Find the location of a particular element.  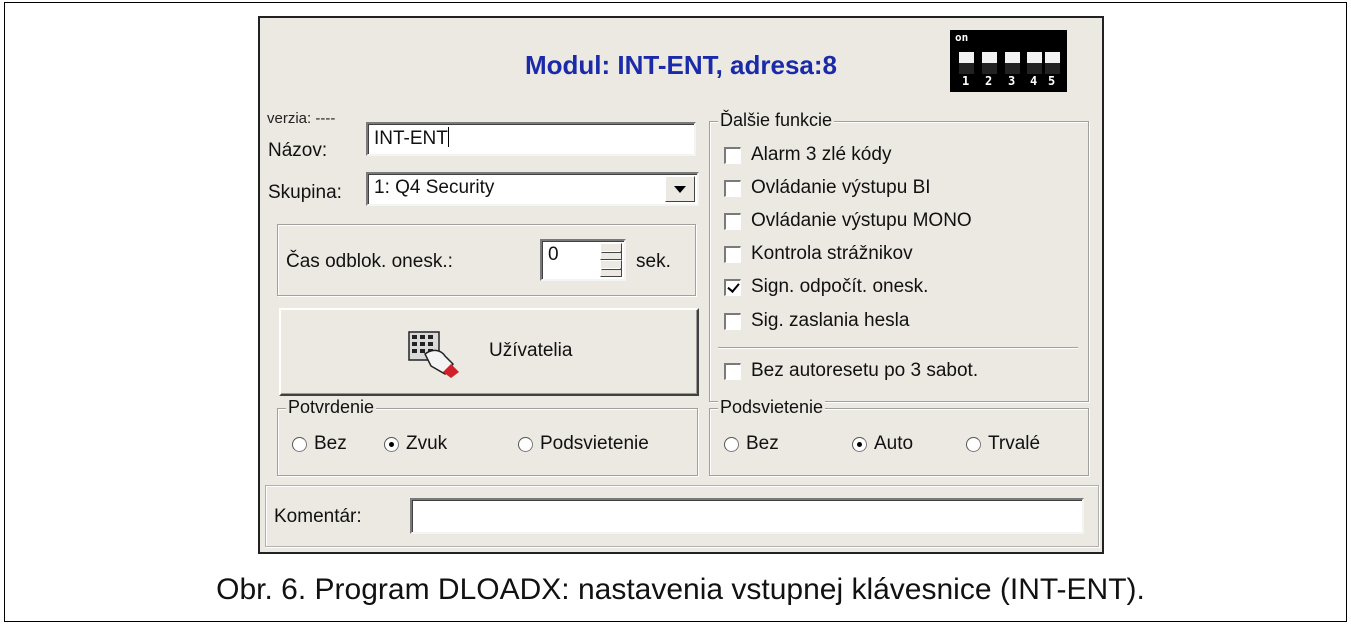

checkbox-label: Bez autoresetu po 3 sabot. is located at coordinates (865, 370).